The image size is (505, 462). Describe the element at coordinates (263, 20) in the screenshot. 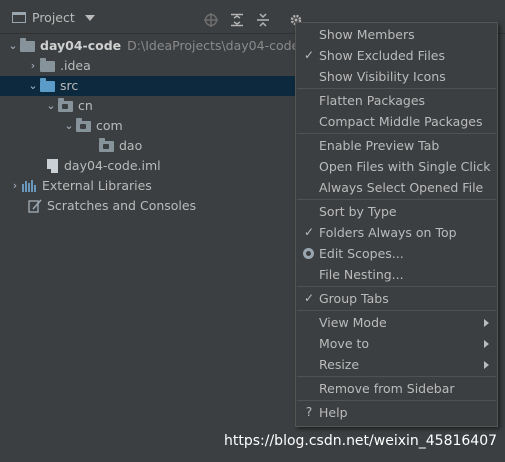

I see `collapse-all-icon` at that location.